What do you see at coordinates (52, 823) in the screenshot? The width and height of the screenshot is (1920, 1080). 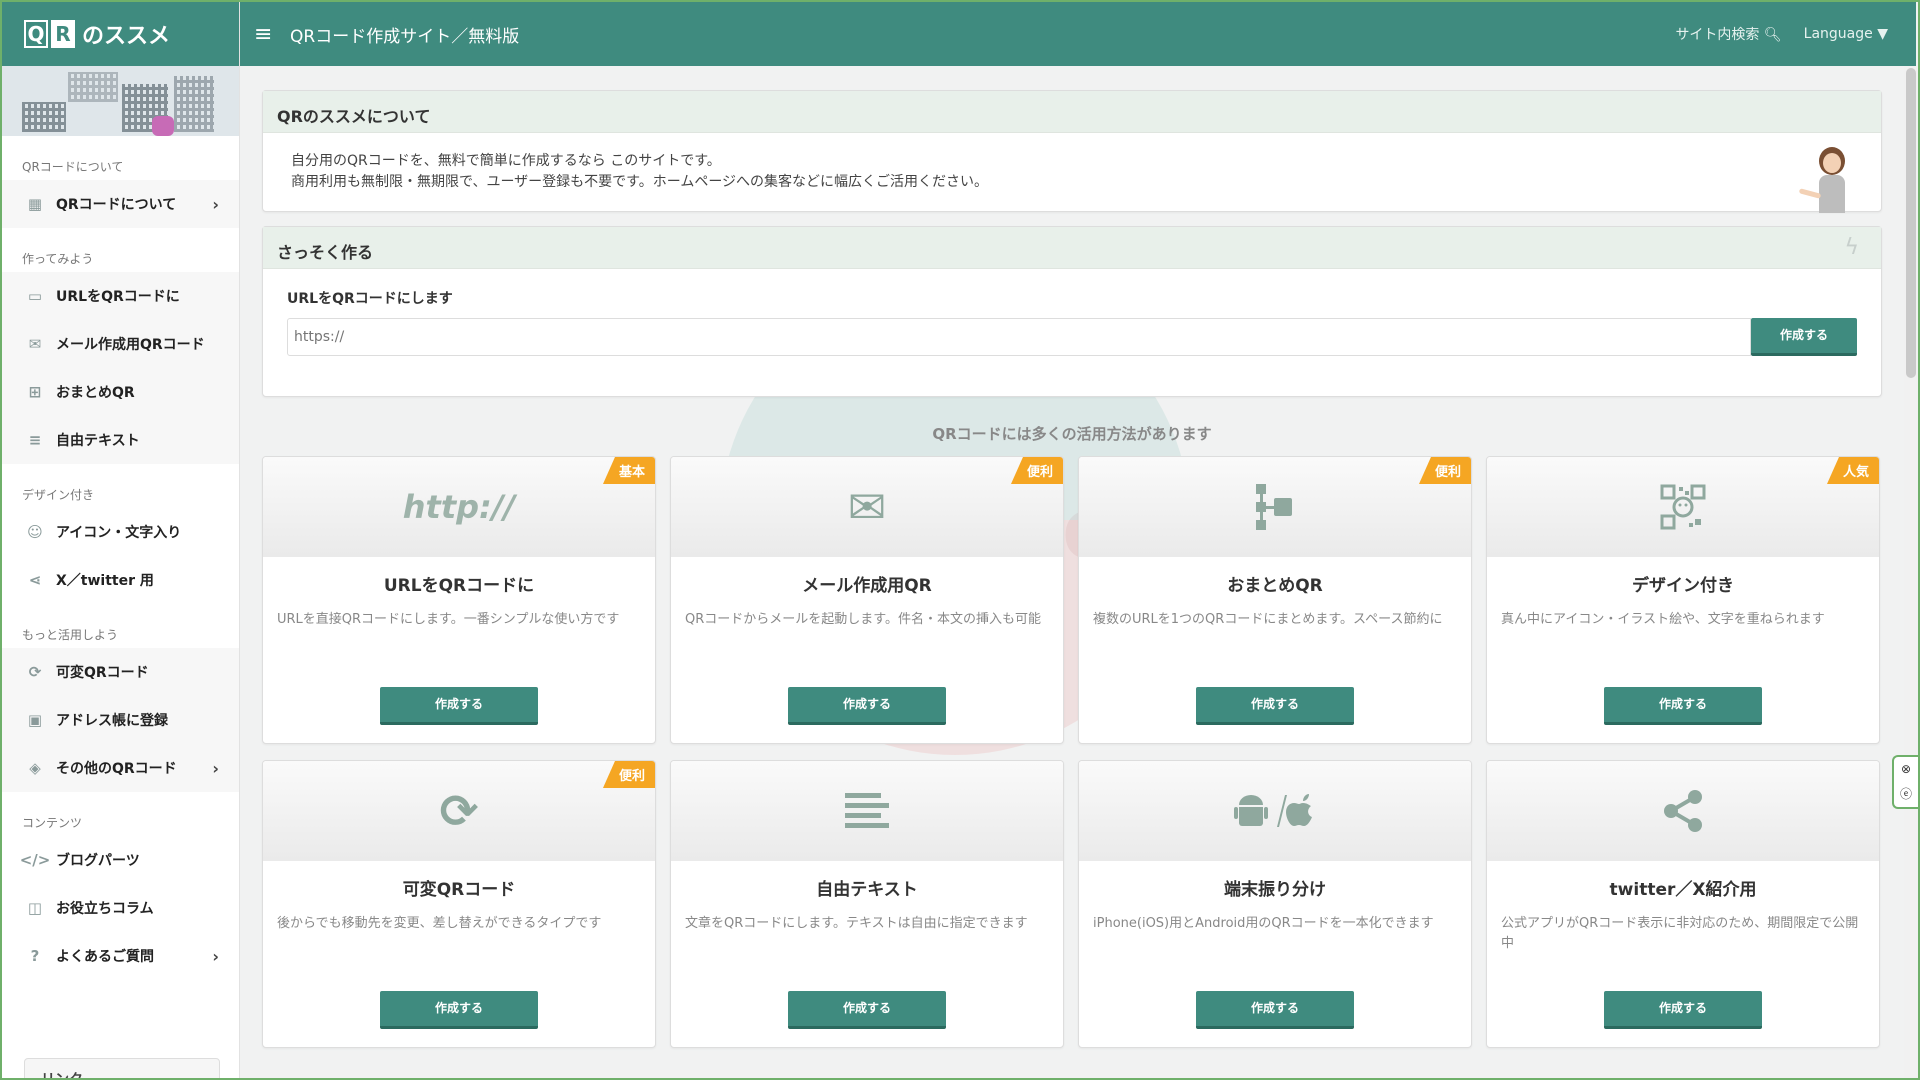 I see `nav-section-label: コンテンツ` at bounding box center [52, 823].